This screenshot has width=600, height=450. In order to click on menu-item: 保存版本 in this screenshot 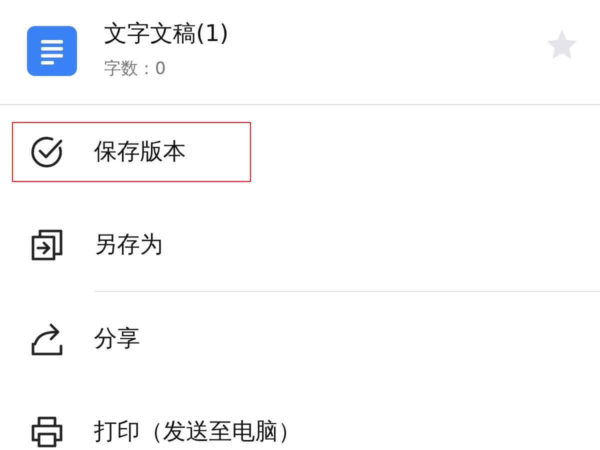, I will do `click(140, 151)`.